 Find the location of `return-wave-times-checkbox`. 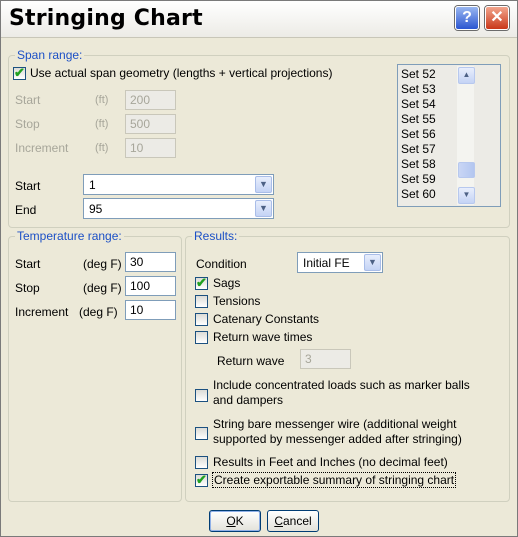

return-wave-times-checkbox is located at coordinates (201, 337).